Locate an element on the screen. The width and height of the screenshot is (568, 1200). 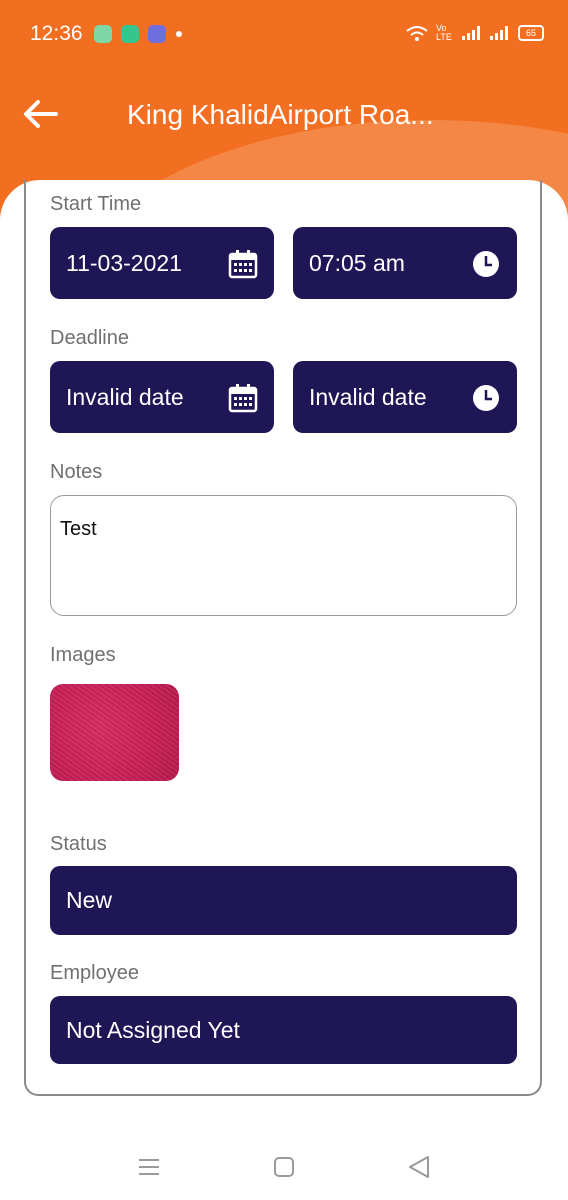
more-notifications-dot-icon is located at coordinates (179, 34).